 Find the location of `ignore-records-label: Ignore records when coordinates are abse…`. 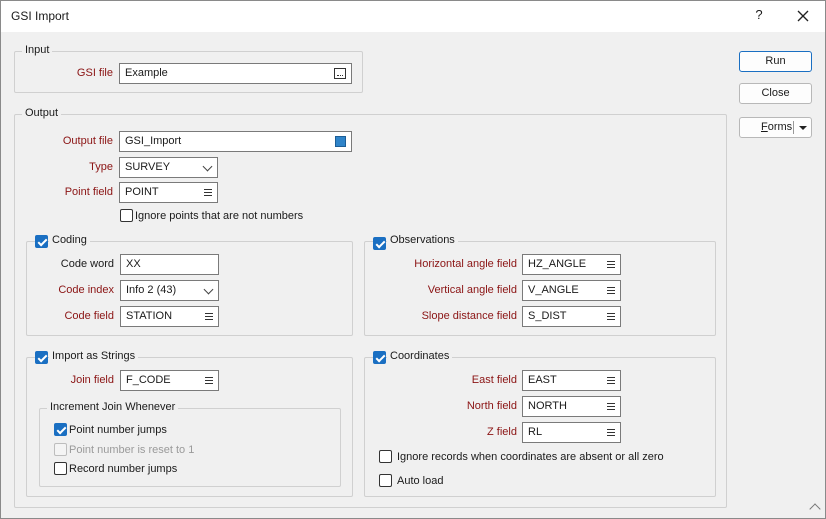

ignore-records-label: Ignore records when coordinates are abse… is located at coordinates (530, 457).